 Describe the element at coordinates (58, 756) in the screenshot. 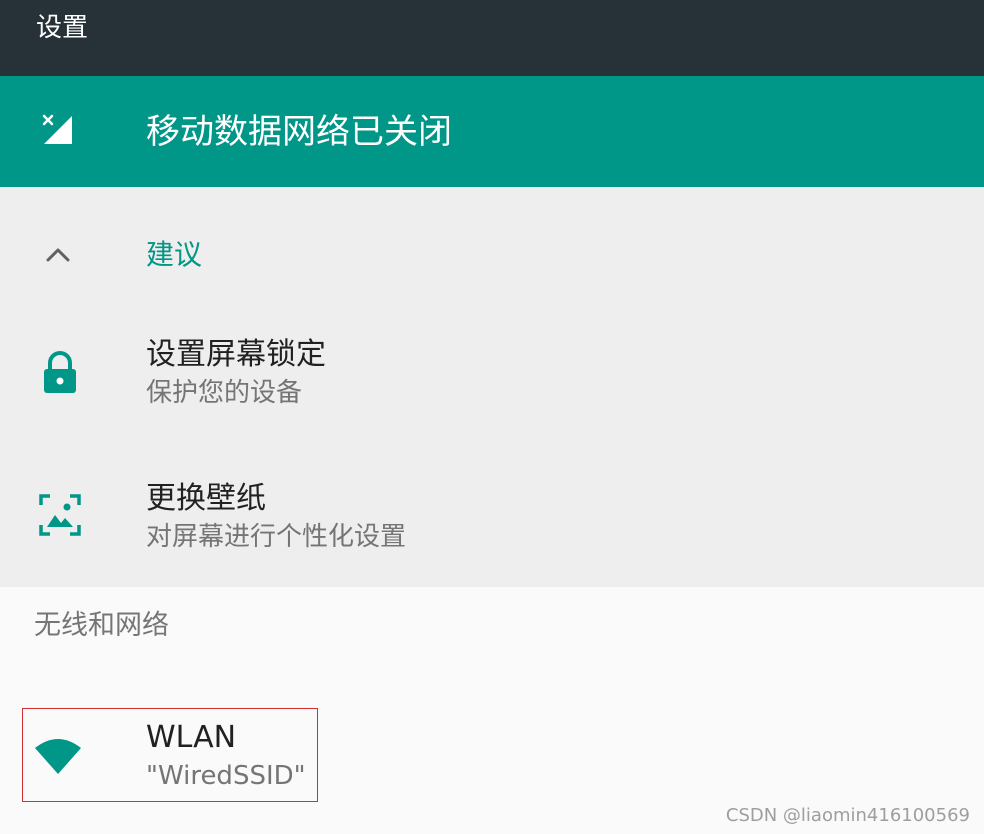

I see `wifi-icon` at that location.